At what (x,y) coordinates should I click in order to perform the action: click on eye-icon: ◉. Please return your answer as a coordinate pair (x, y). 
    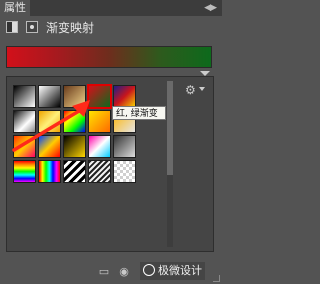
    Looking at the image, I should click on (124, 271).